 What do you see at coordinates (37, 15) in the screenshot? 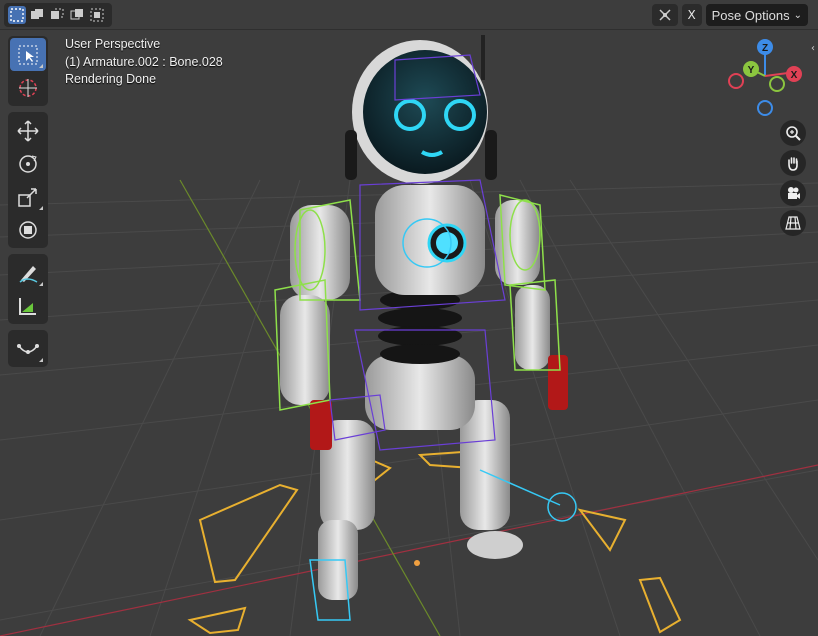
I see `select-extend-icon` at bounding box center [37, 15].